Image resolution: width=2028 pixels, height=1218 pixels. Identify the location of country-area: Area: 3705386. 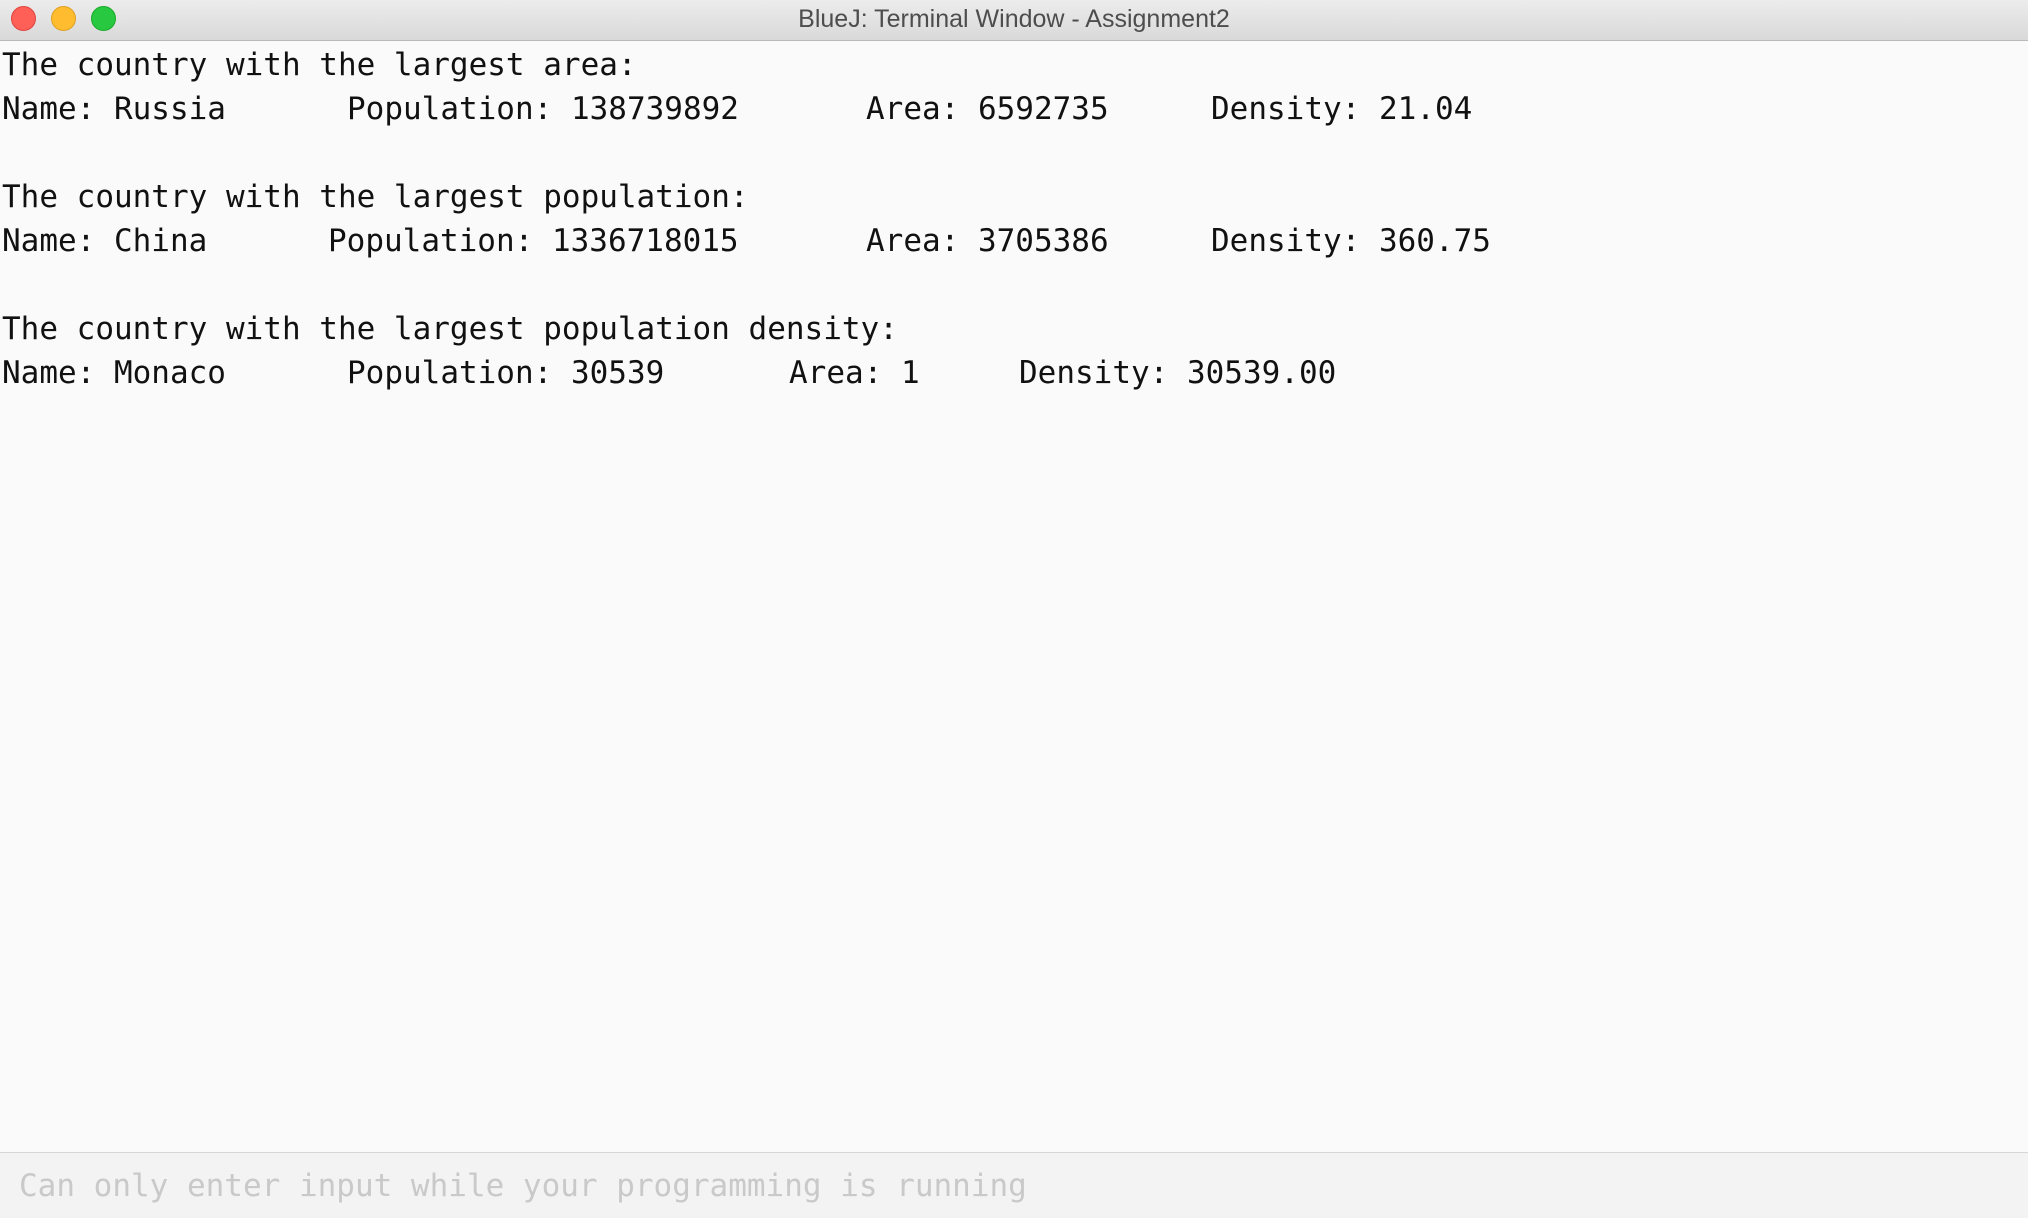
(987, 241).